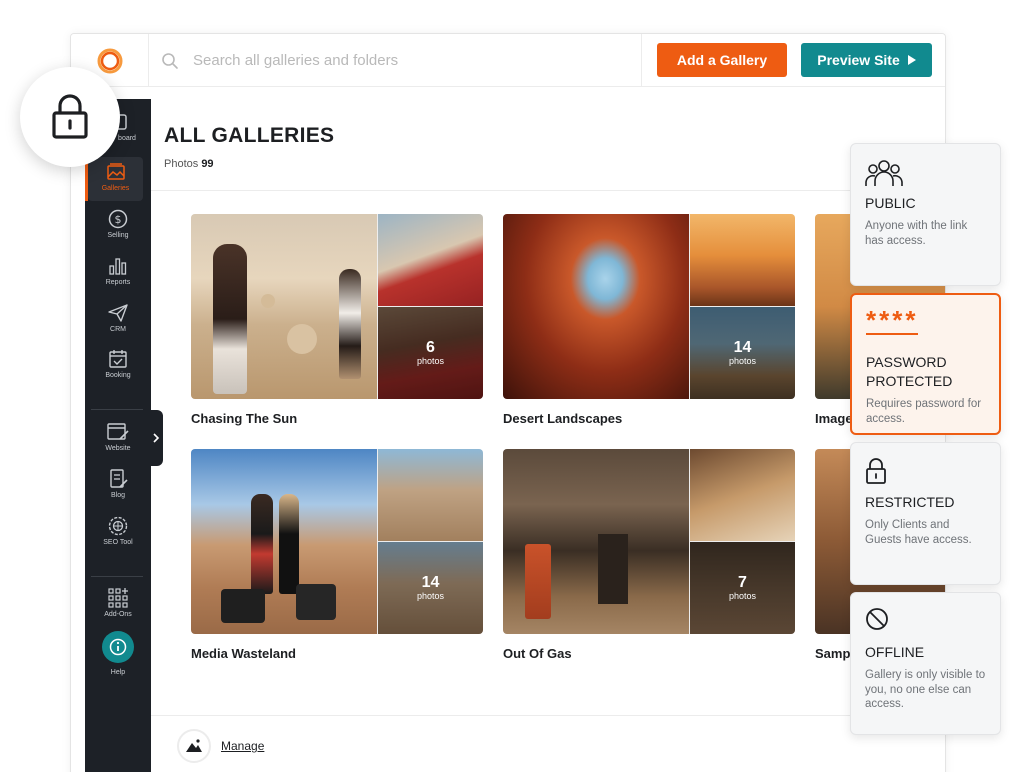 This screenshot has width=1024, height=772. I want to click on sidebar-item-label: Galleries, so click(115, 188).